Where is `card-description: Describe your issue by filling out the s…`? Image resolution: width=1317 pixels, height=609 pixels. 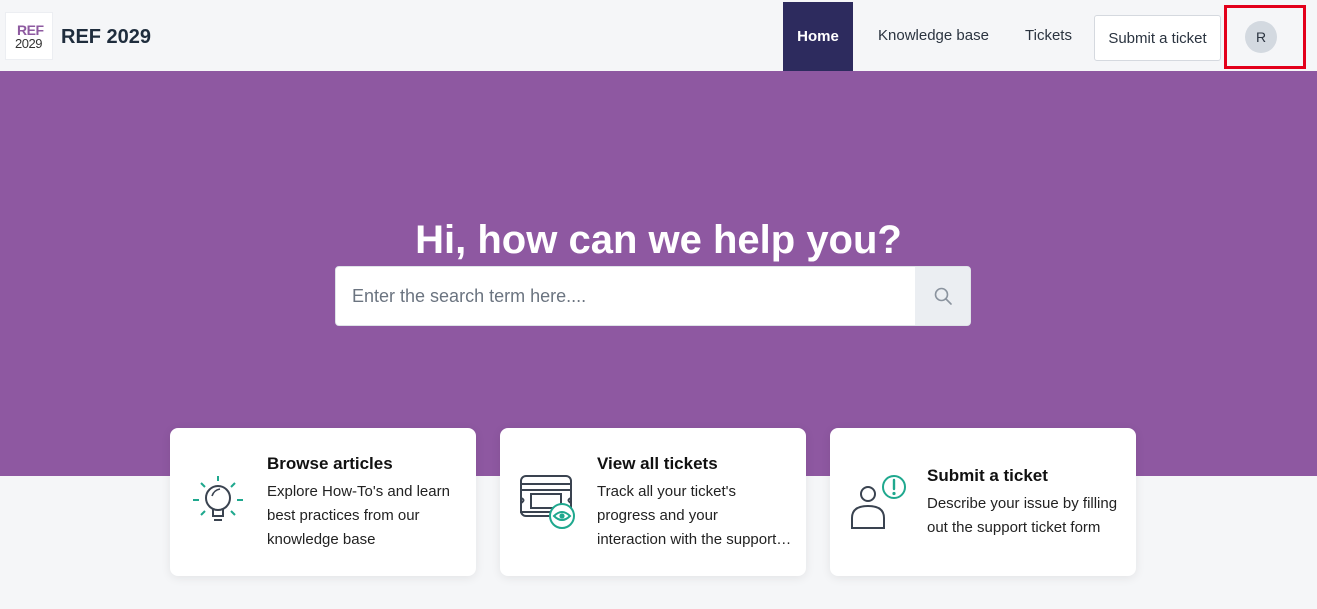
card-description: Describe your issue by filling out the s… is located at coordinates (1022, 515).